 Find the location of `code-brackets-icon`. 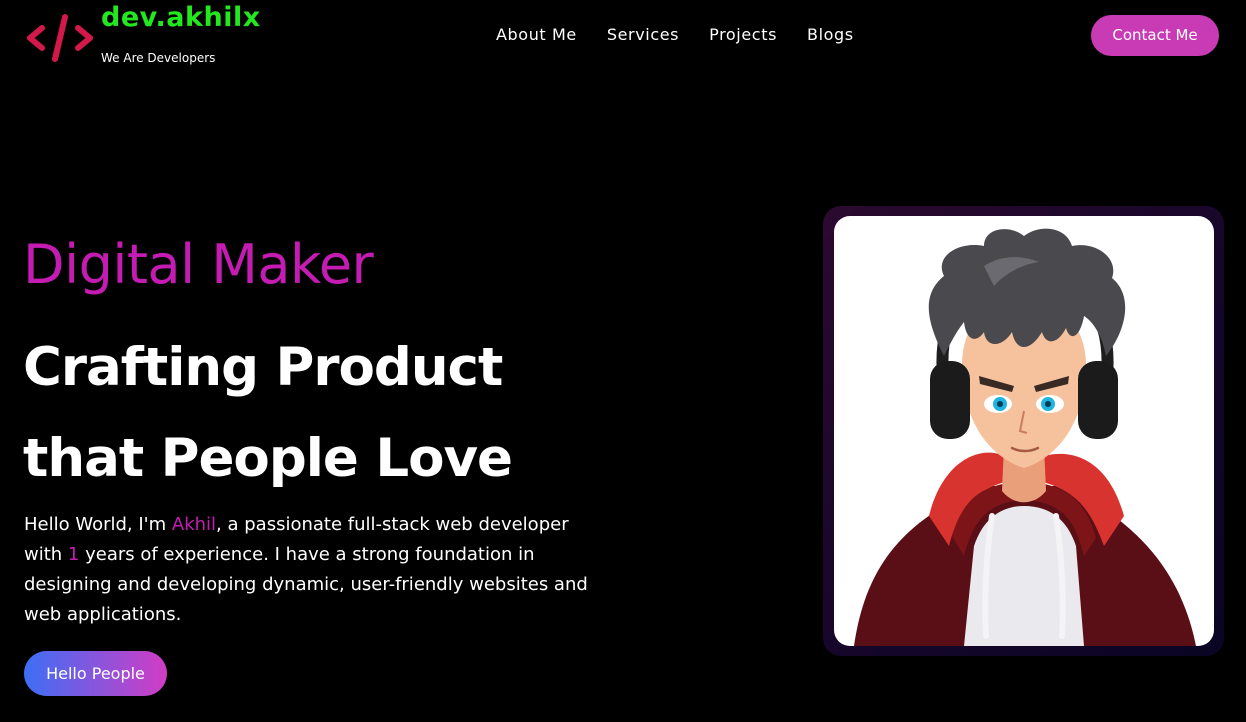

code-brackets-icon is located at coordinates (60, 38).